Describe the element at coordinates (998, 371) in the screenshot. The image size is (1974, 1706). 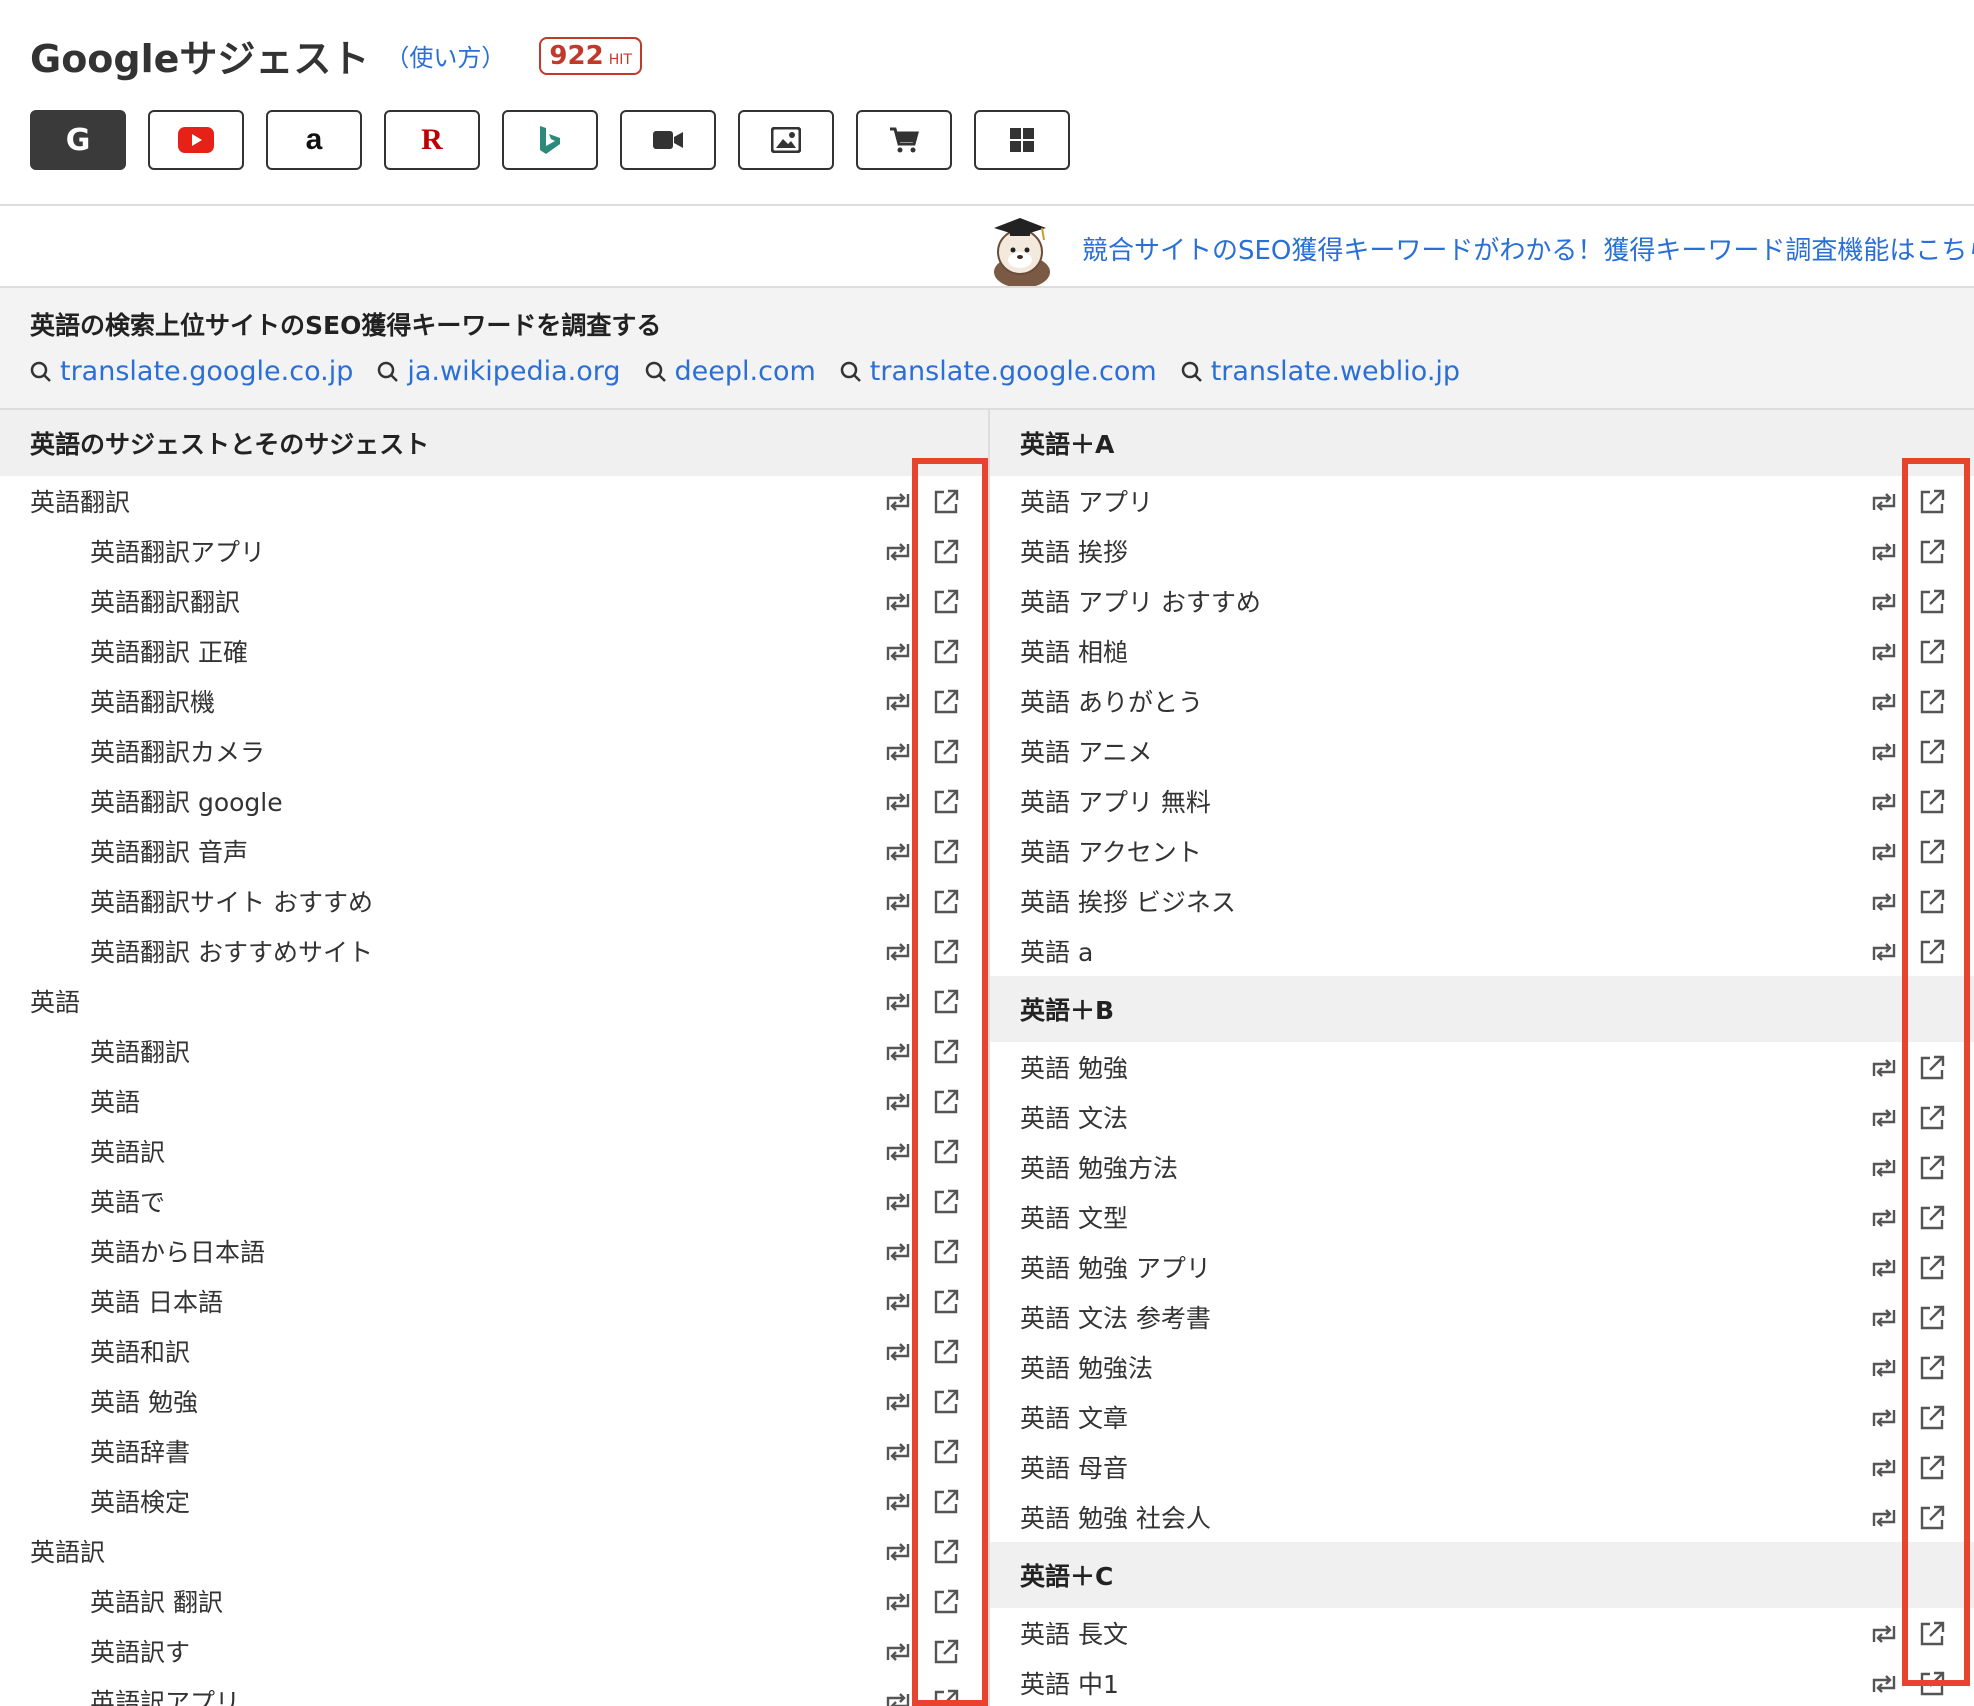
I see `seo-site-link: translate.google.com` at that location.